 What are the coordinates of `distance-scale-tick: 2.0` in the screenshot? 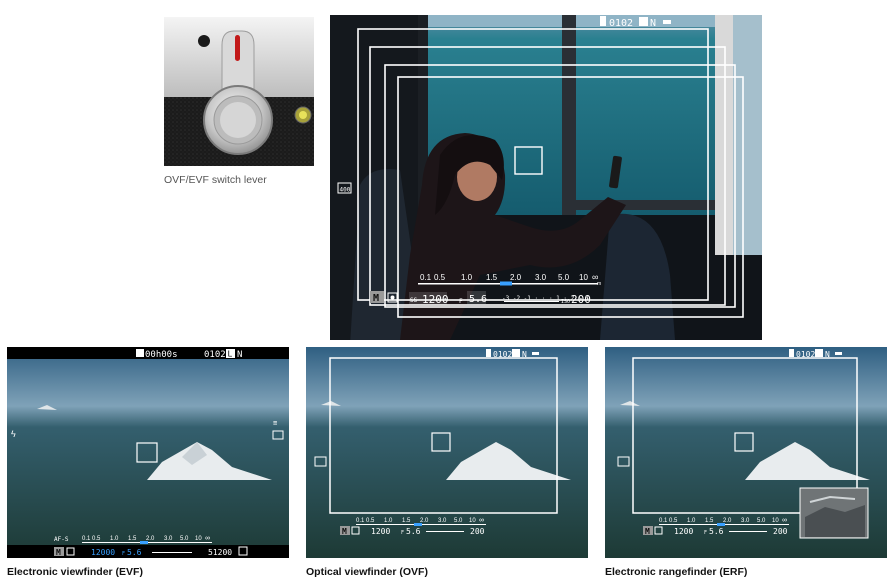 It's located at (516, 277).